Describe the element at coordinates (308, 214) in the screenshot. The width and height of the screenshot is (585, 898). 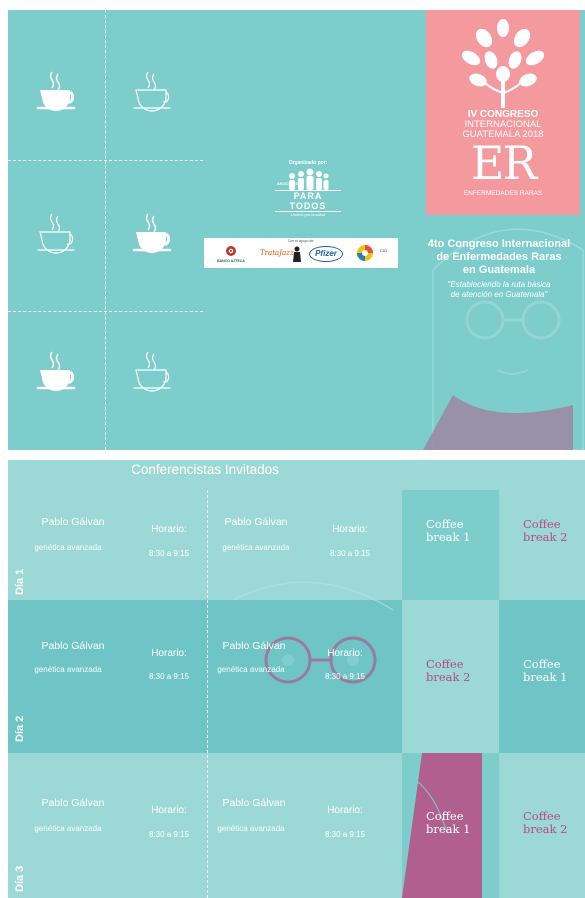
I see `org-tagline: Unidos por la salud` at that location.